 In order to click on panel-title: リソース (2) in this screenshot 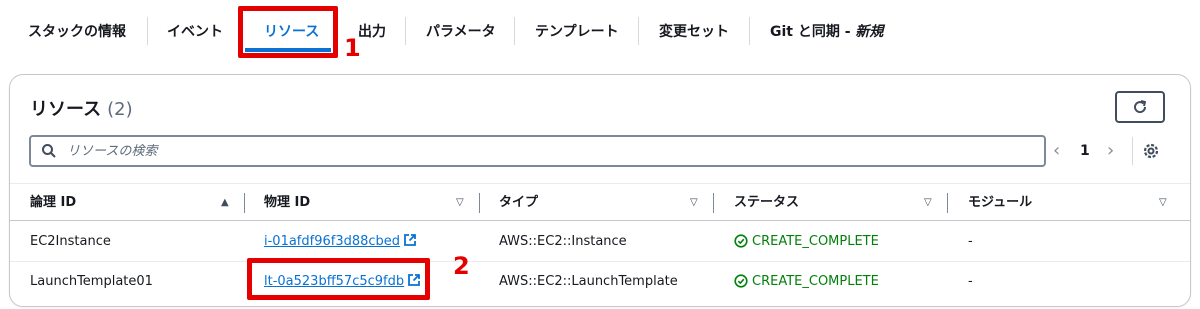, I will do `click(81, 108)`.